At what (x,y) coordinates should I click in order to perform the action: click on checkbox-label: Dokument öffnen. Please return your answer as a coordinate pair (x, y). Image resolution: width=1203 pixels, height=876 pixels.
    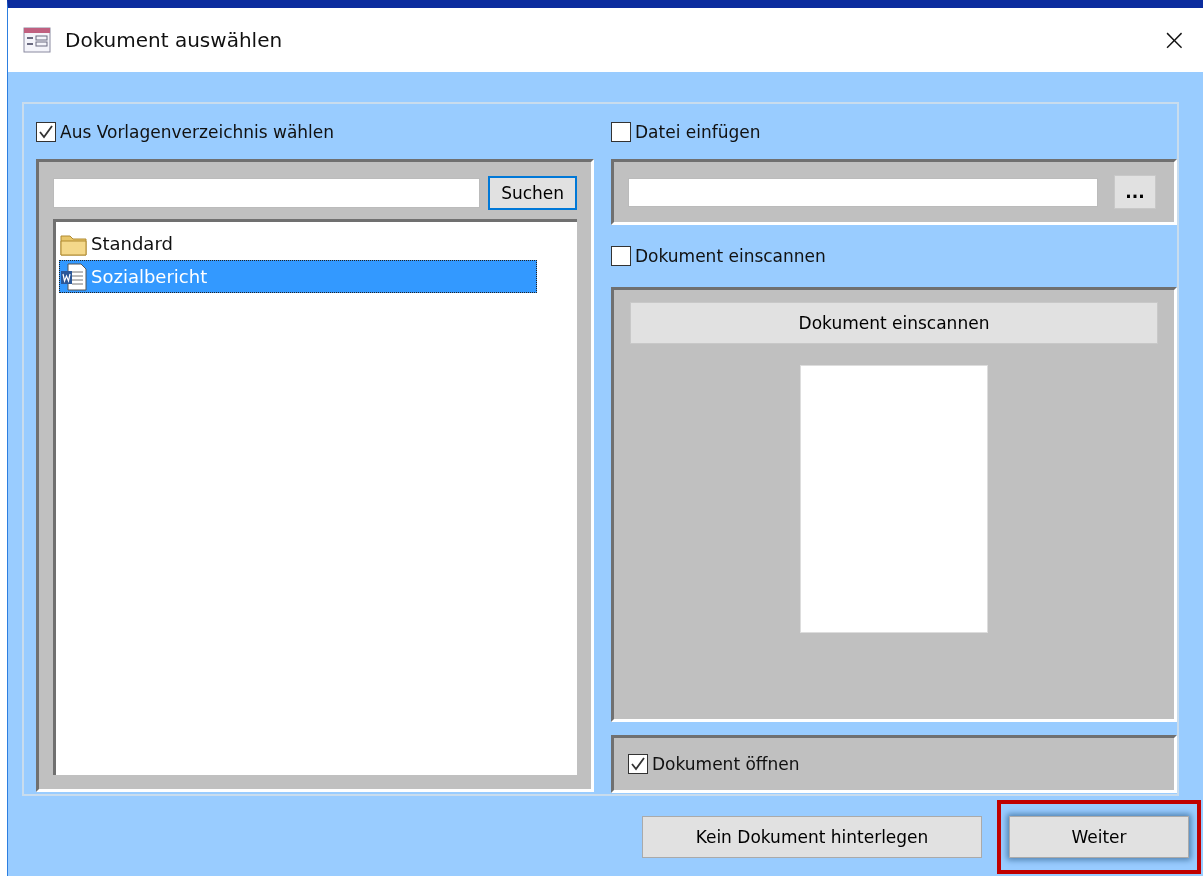
    Looking at the image, I should click on (726, 764).